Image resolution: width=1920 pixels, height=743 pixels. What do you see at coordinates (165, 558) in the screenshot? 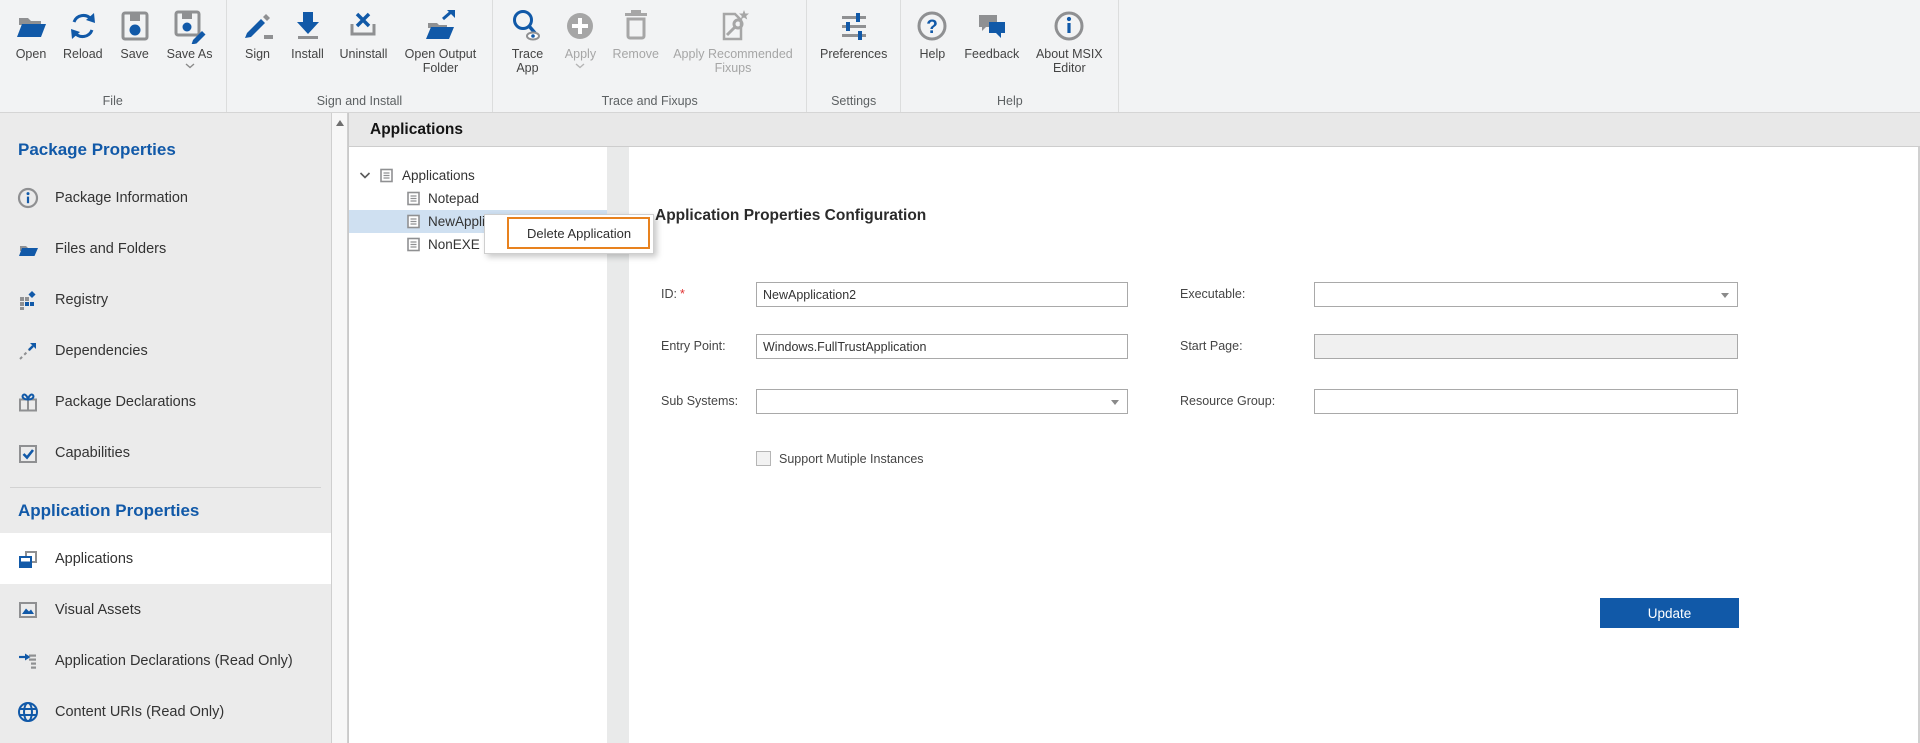
I see `sidebar-item-applications: Applications` at bounding box center [165, 558].